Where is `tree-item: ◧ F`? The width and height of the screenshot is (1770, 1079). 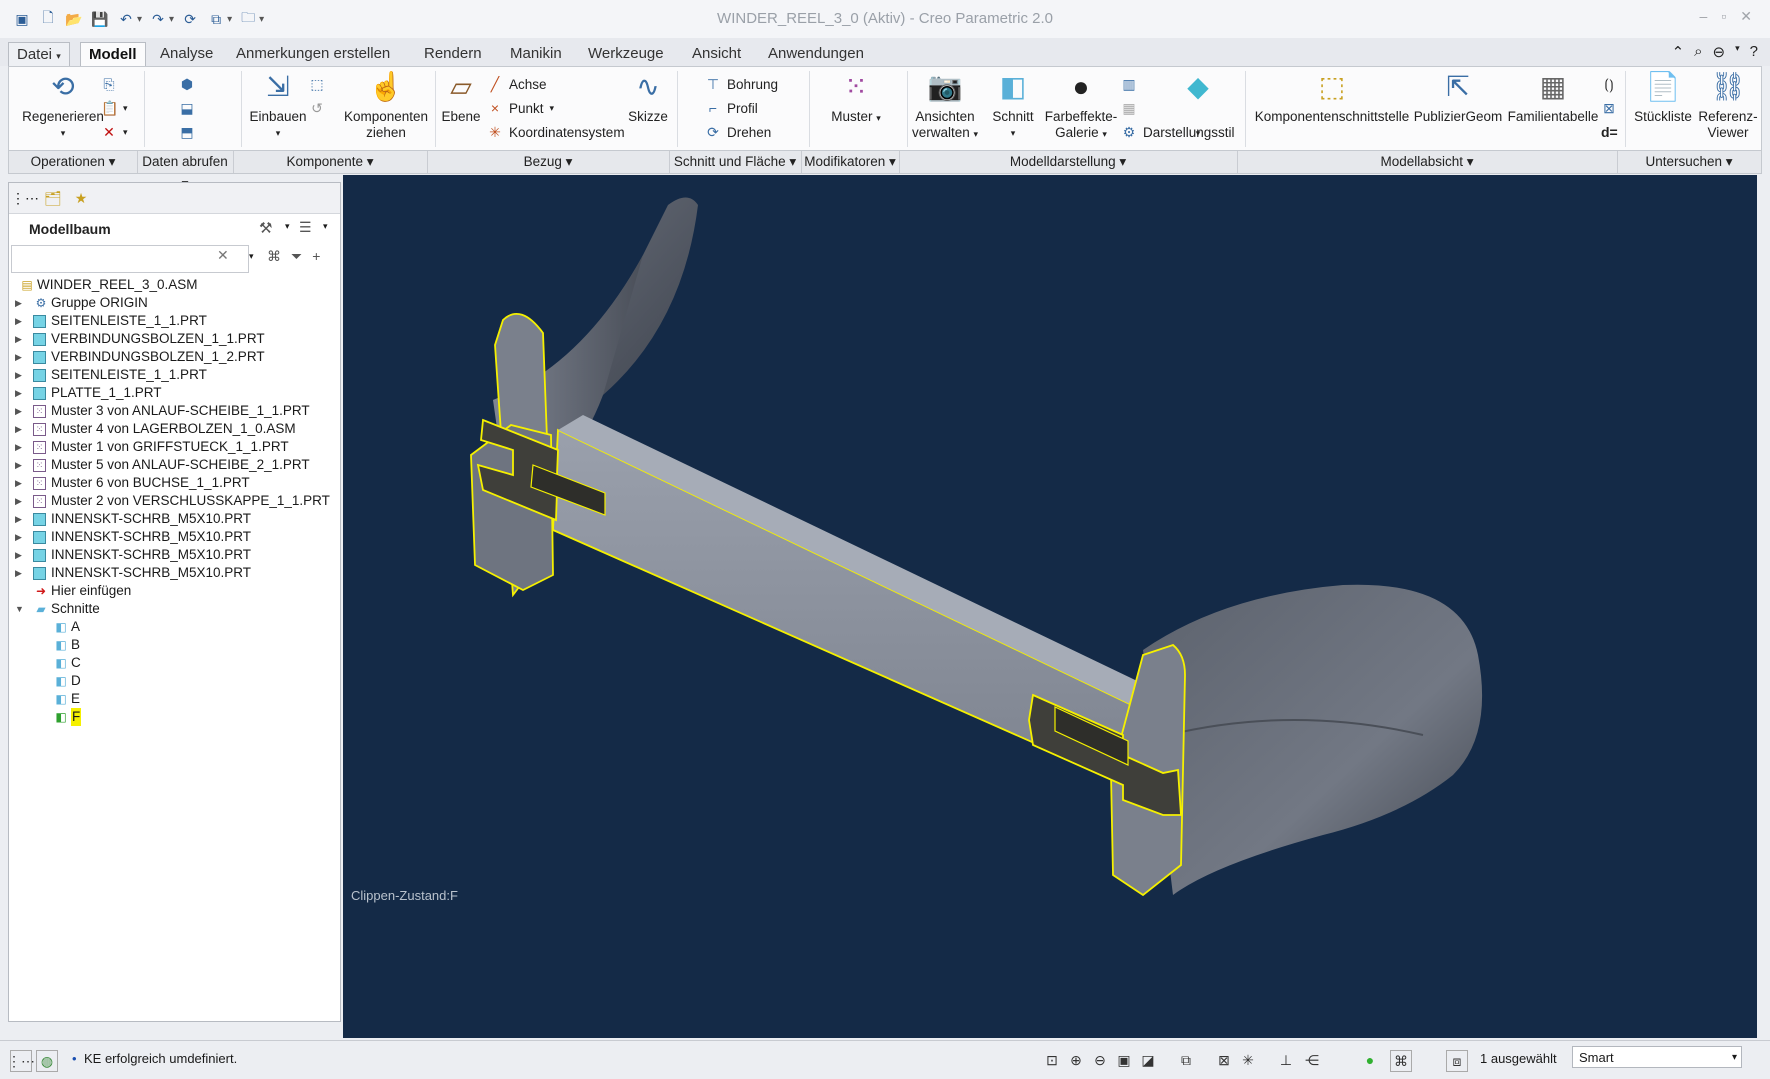 tree-item: ◧ F is located at coordinates (175, 717).